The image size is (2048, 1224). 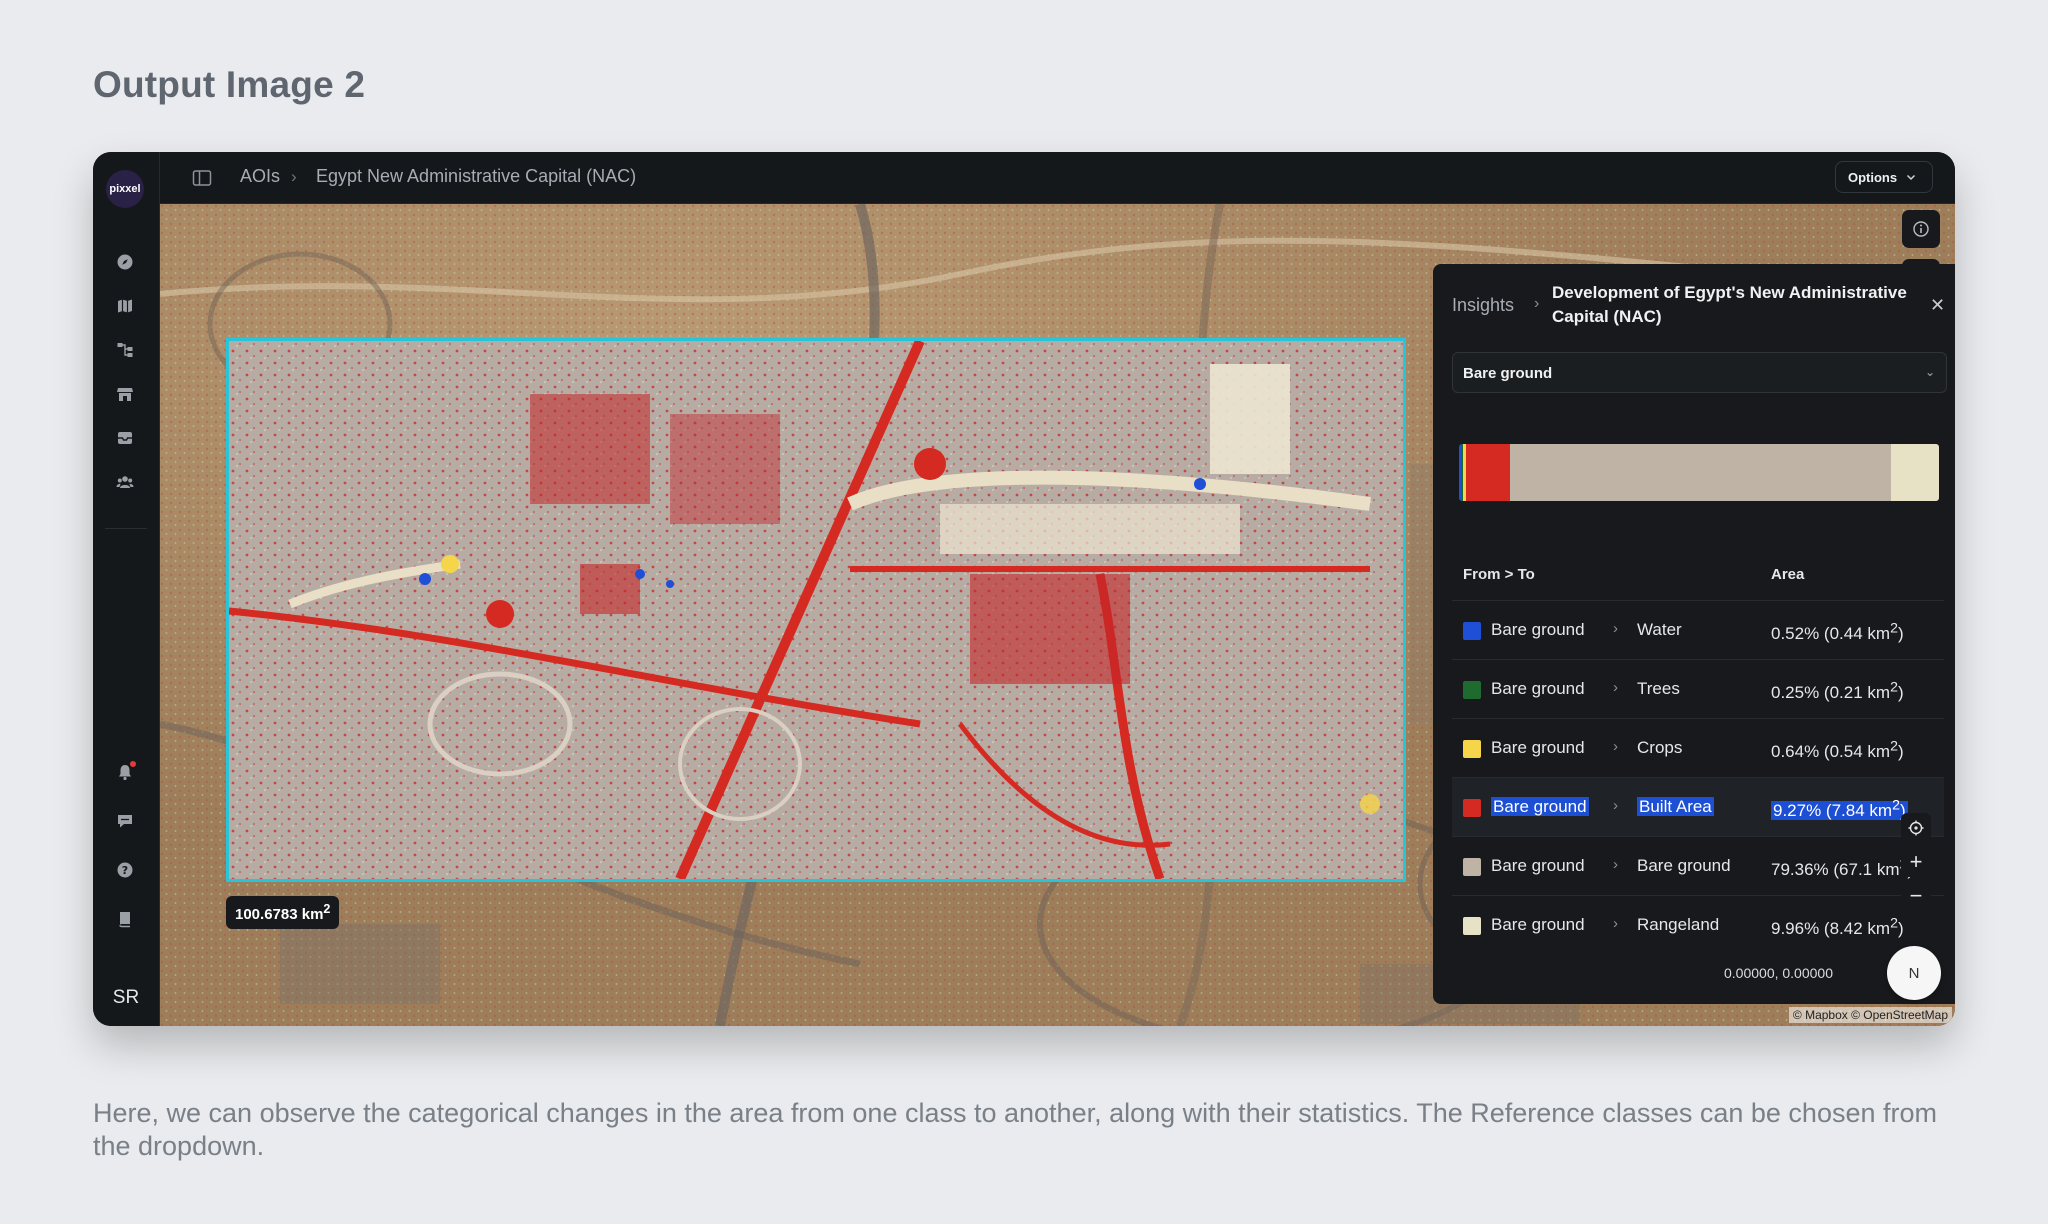 I want to click on area-value: 0.52% (0.44 km2), so click(x=1837, y=631).